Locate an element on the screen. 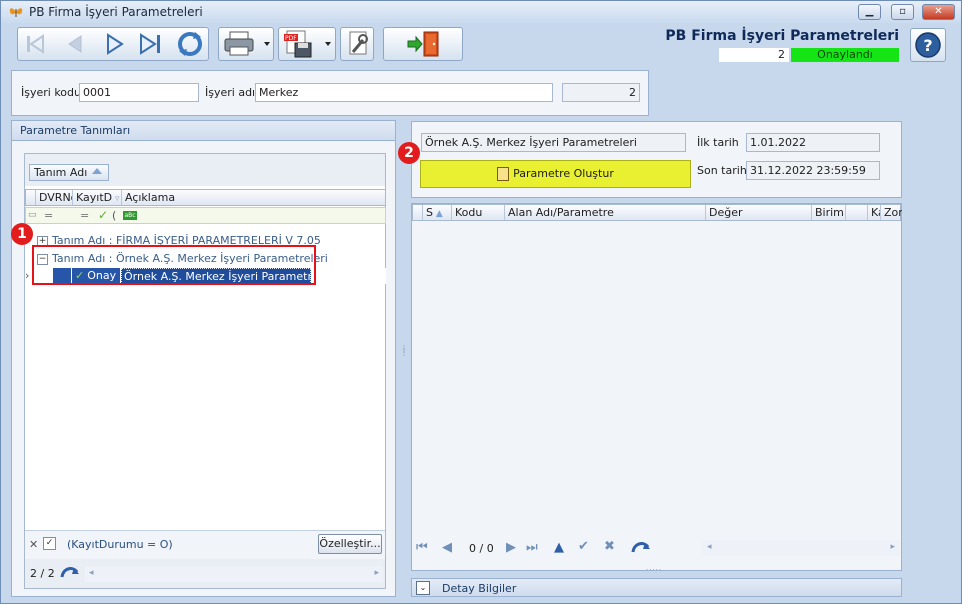 The height and width of the screenshot is (604, 962). column-header-aciklama: Açıklama is located at coordinates (254, 197).